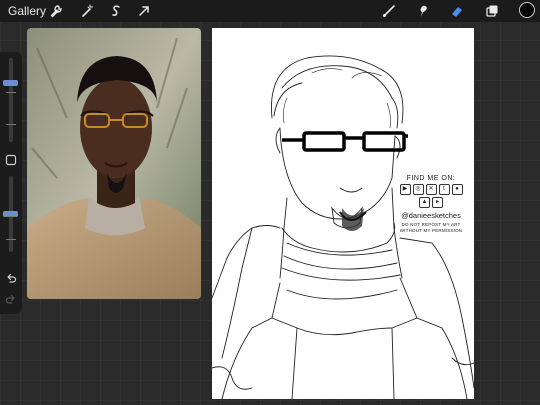  Describe the element at coordinates (423, 11) in the screenshot. I see `smudge-icon` at that location.